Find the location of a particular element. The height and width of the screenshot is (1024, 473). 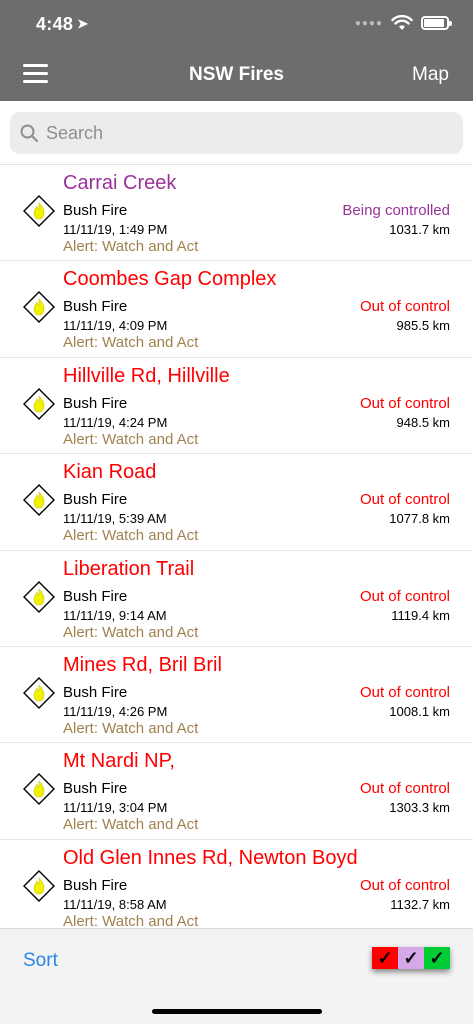

fire-name: Mines Rd, Bril Bril is located at coordinates (142, 664).